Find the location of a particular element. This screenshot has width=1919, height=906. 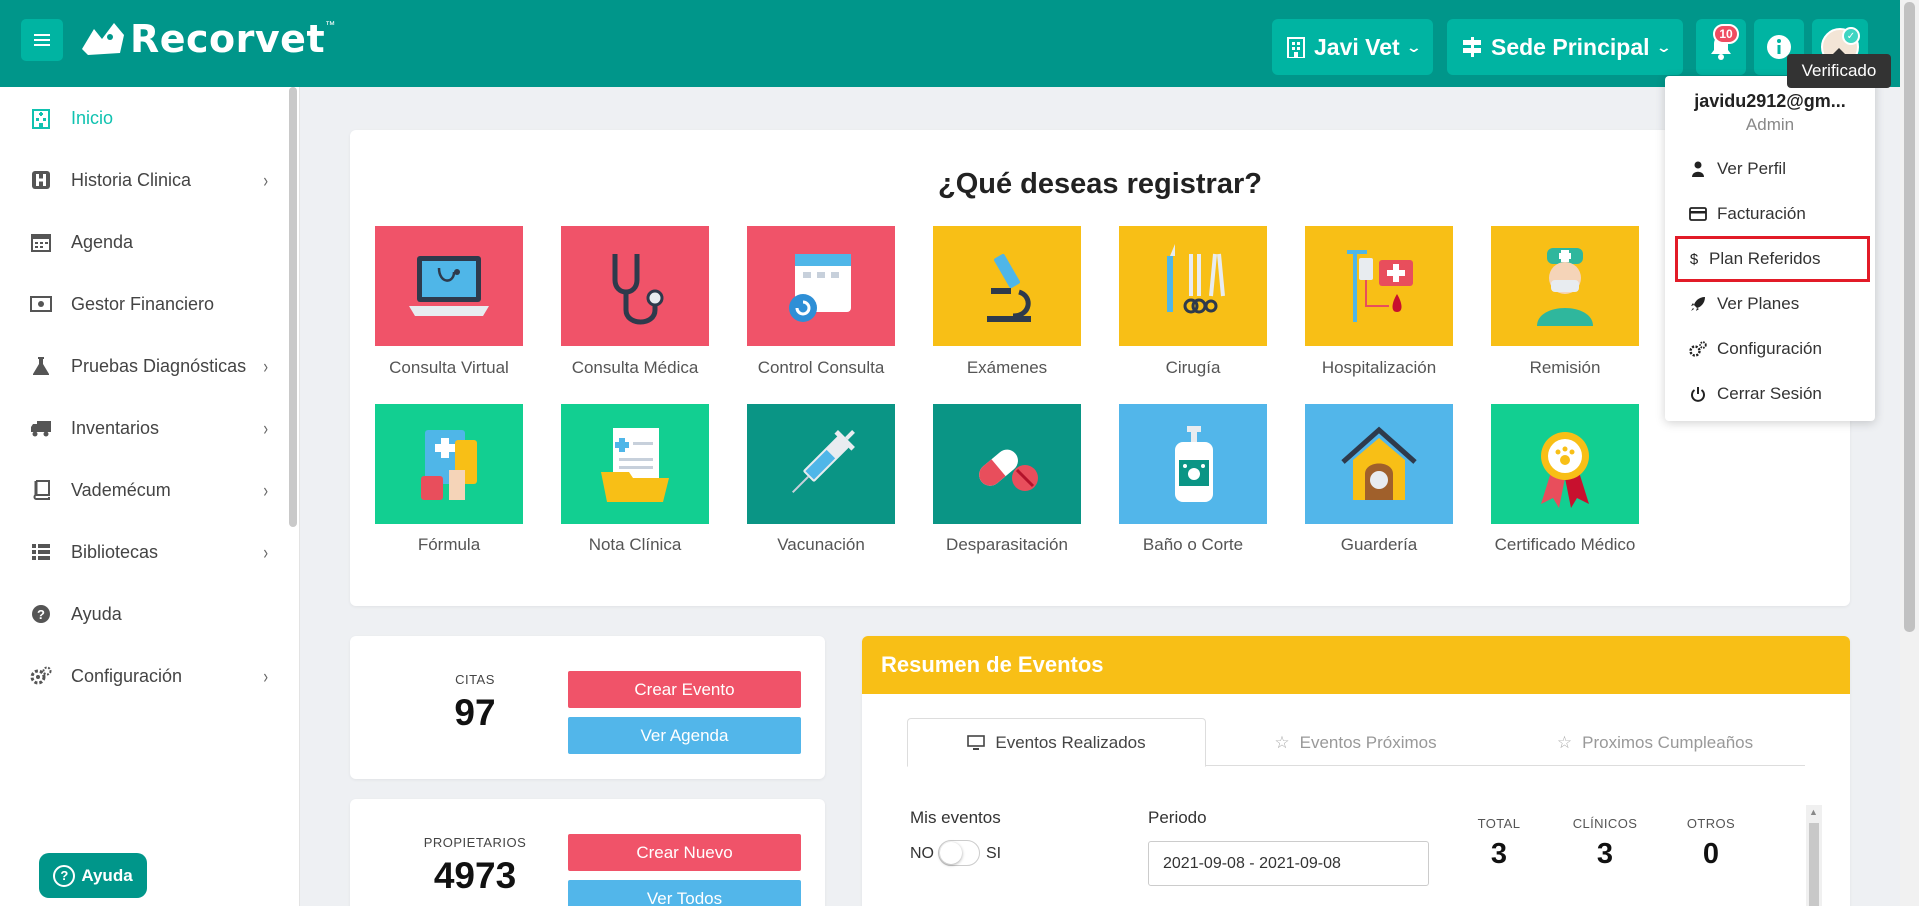

events-scrollbar is located at coordinates (1814, 855).